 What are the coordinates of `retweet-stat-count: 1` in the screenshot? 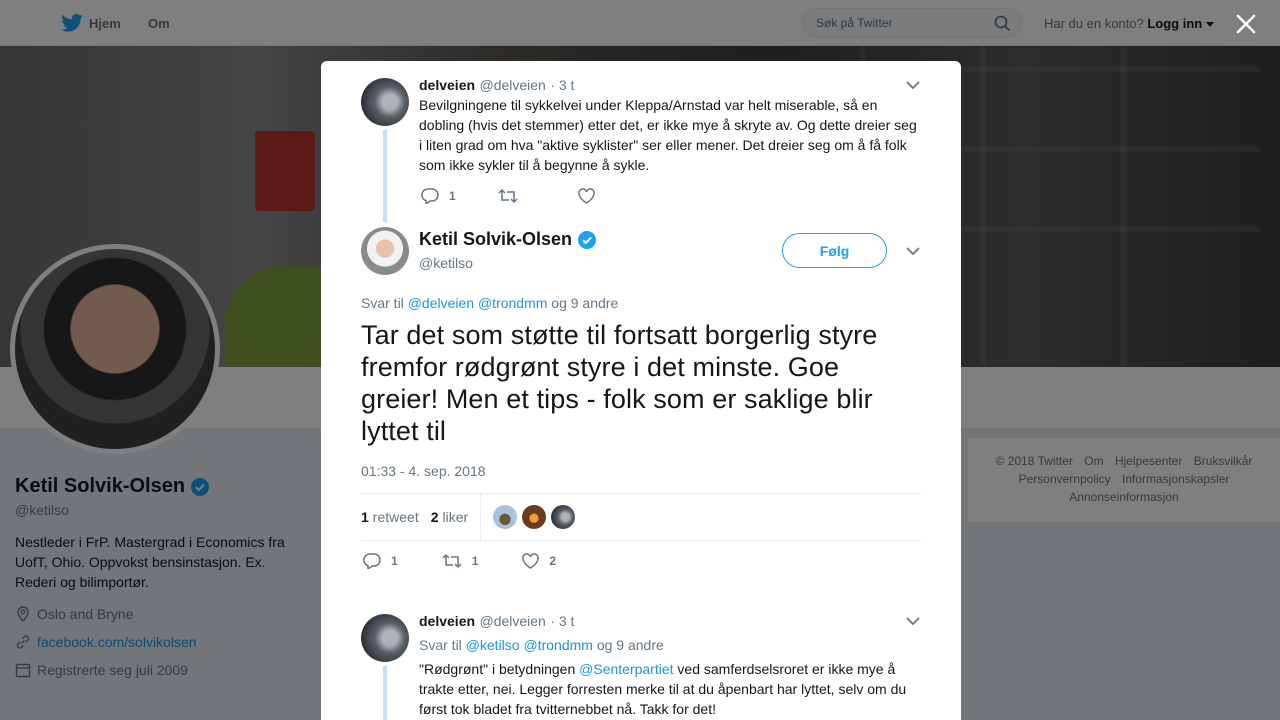 It's located at (365, 517).